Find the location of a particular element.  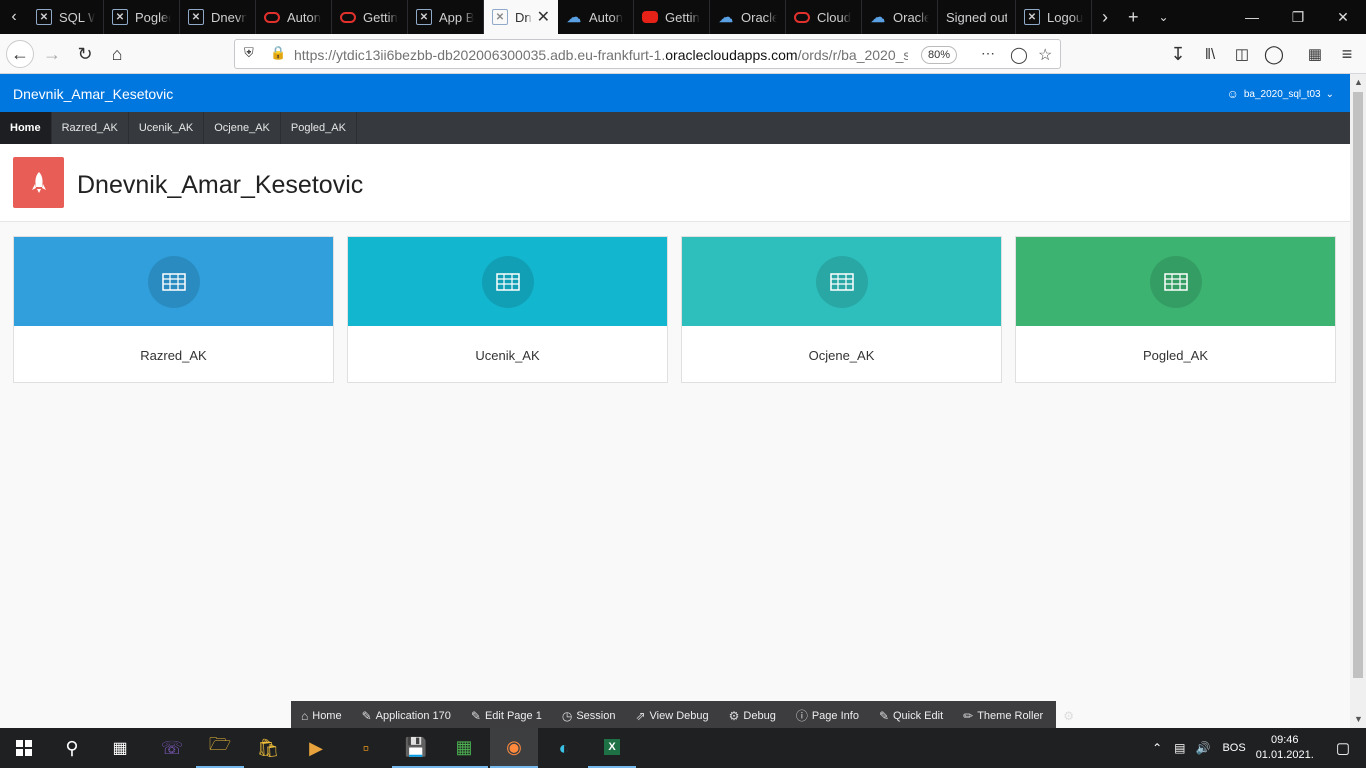

card-ucenik: Ucenik_AK is located at coordinates (507, 309).